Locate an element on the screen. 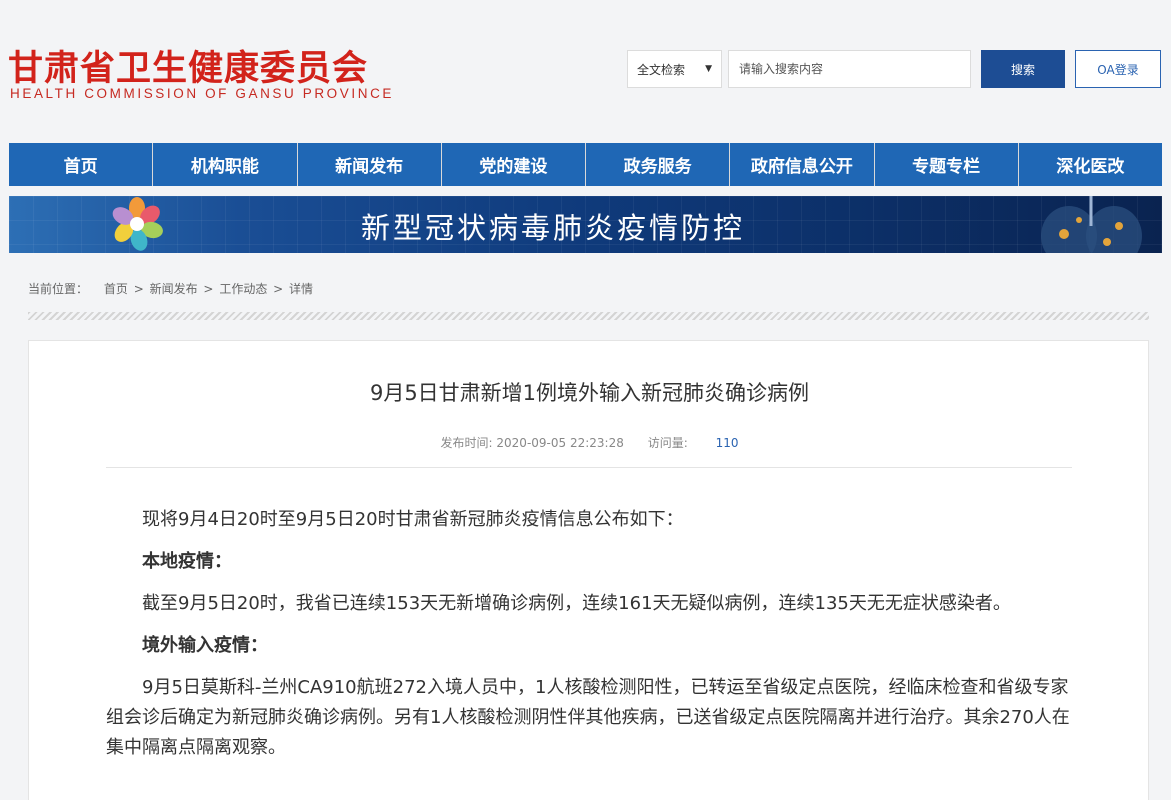  banner-title: 新型冠状病毒肺炎疫情防控 is located at coordinates (553, 228).